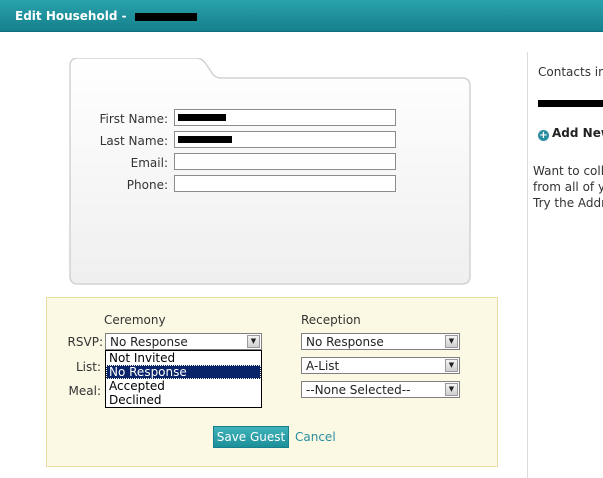 This screenshot has width=603, height=478. What do you see at coordinates (149, 163) in the screenshot?
I see `email-label: Email:` at bounding box center [149, 163].